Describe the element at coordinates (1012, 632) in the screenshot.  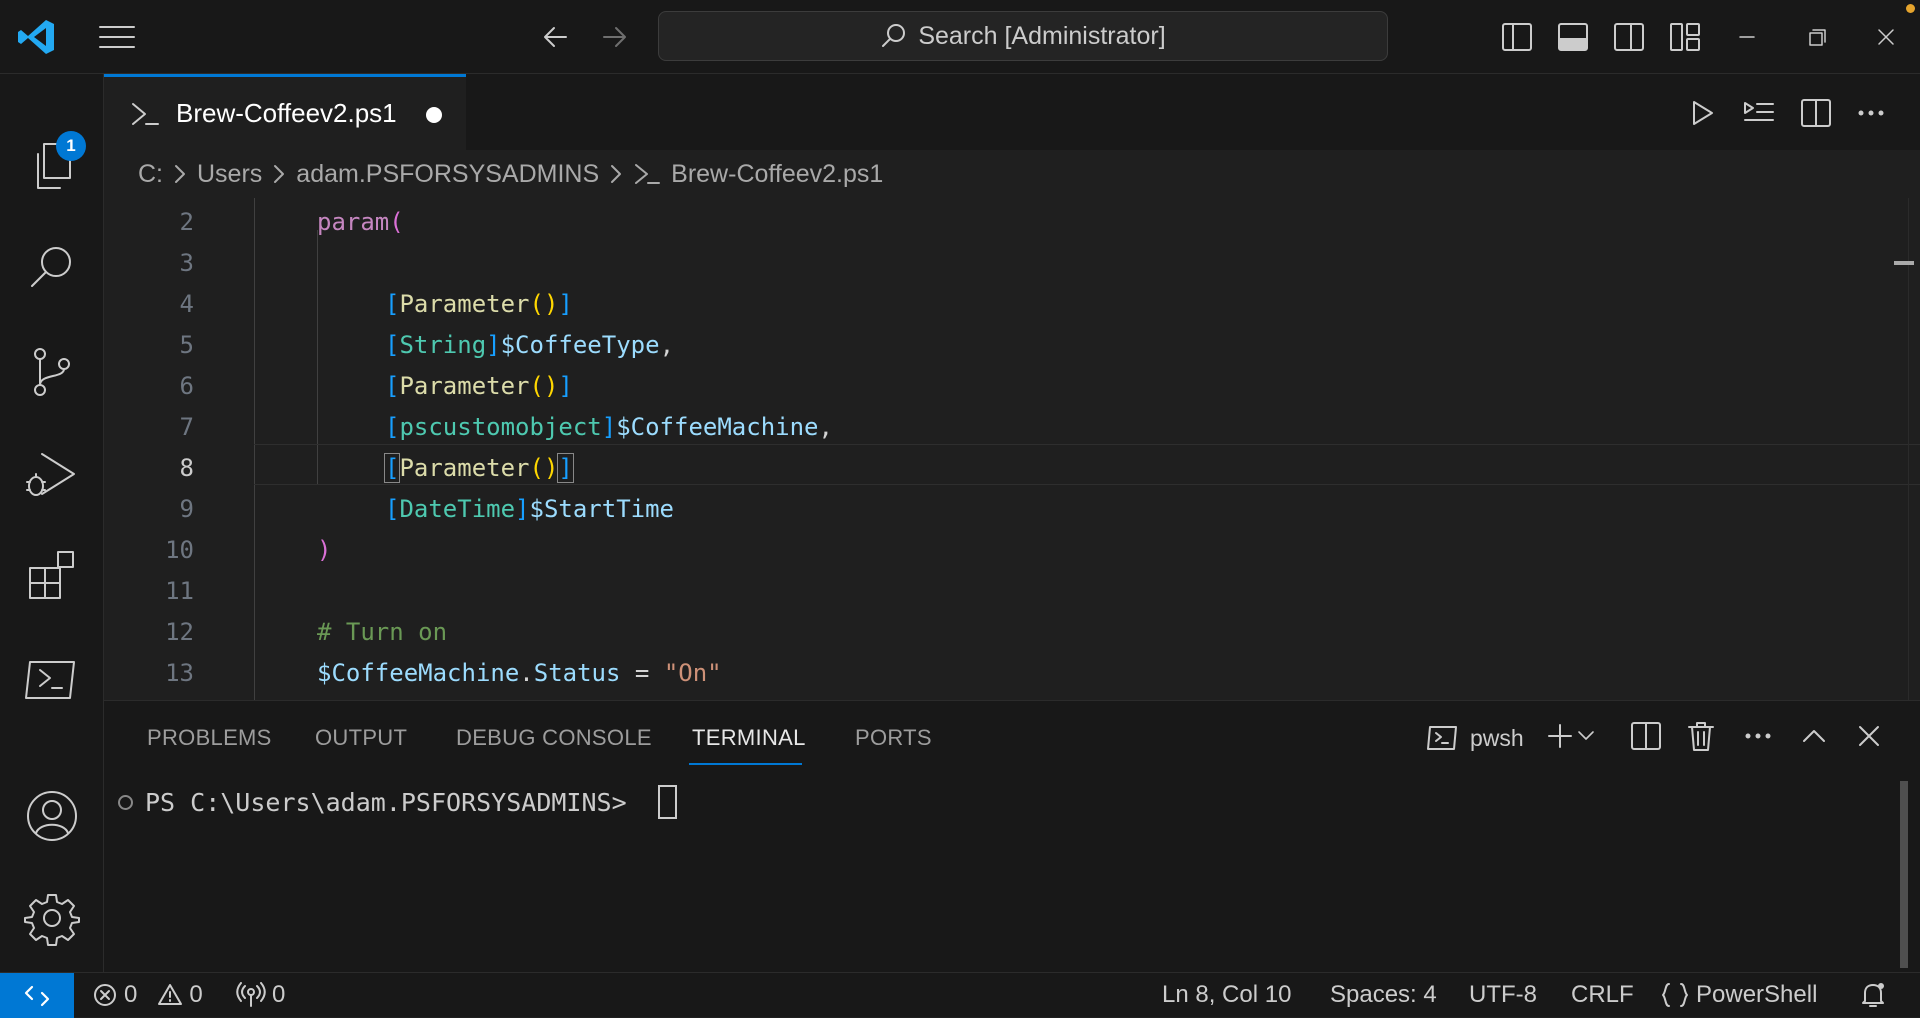
I see `code-line: 12 # Turn on` at that location.